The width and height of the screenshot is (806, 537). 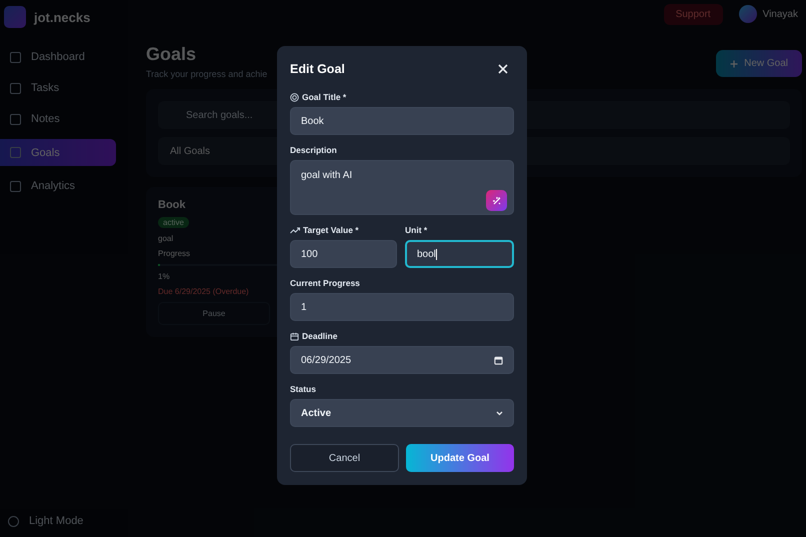 What do you see at coordinates (313, 150) in the screenshot?
I see `field-label: Description` at bounding box center [313, 150].